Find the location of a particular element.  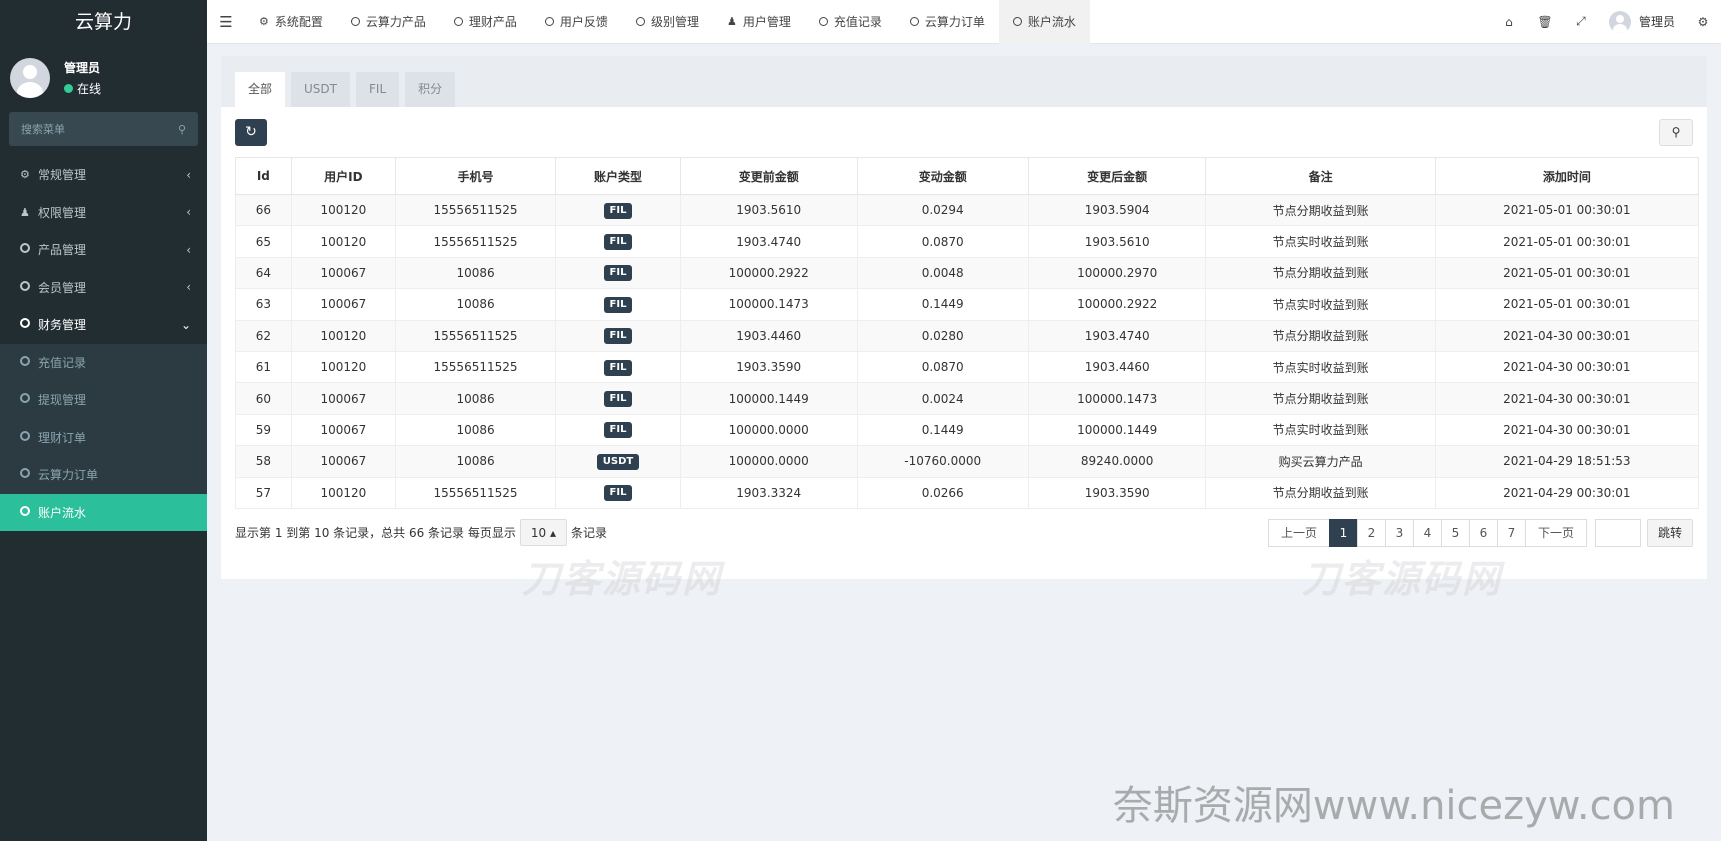

cell-change-amount: 0.1449 is located at coordinates (942, 430).